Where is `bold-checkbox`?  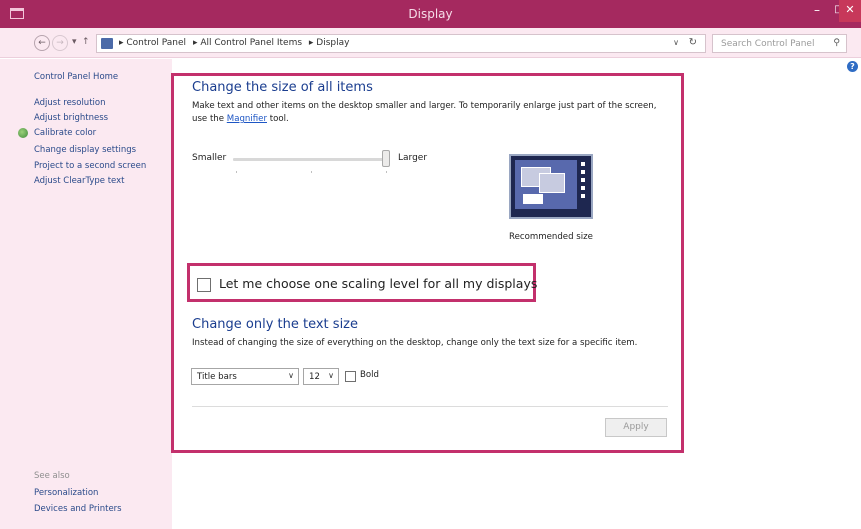 bold-checkbox is located at coordinates (350, 376).